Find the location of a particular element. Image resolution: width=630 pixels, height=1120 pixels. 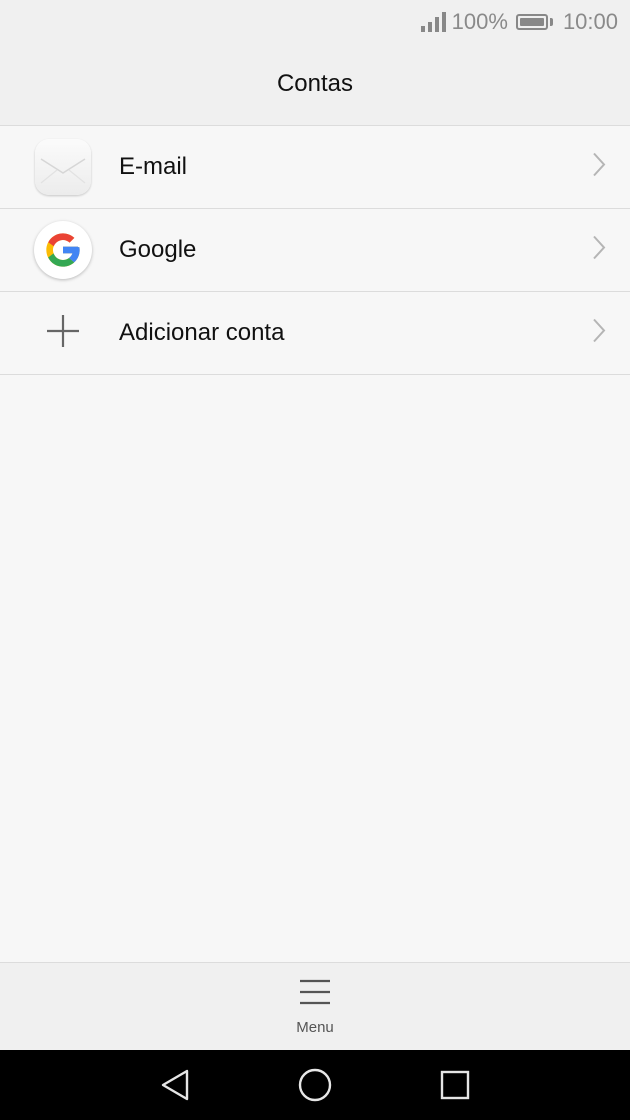

account-label: Google is located at coordinates (158, 249).